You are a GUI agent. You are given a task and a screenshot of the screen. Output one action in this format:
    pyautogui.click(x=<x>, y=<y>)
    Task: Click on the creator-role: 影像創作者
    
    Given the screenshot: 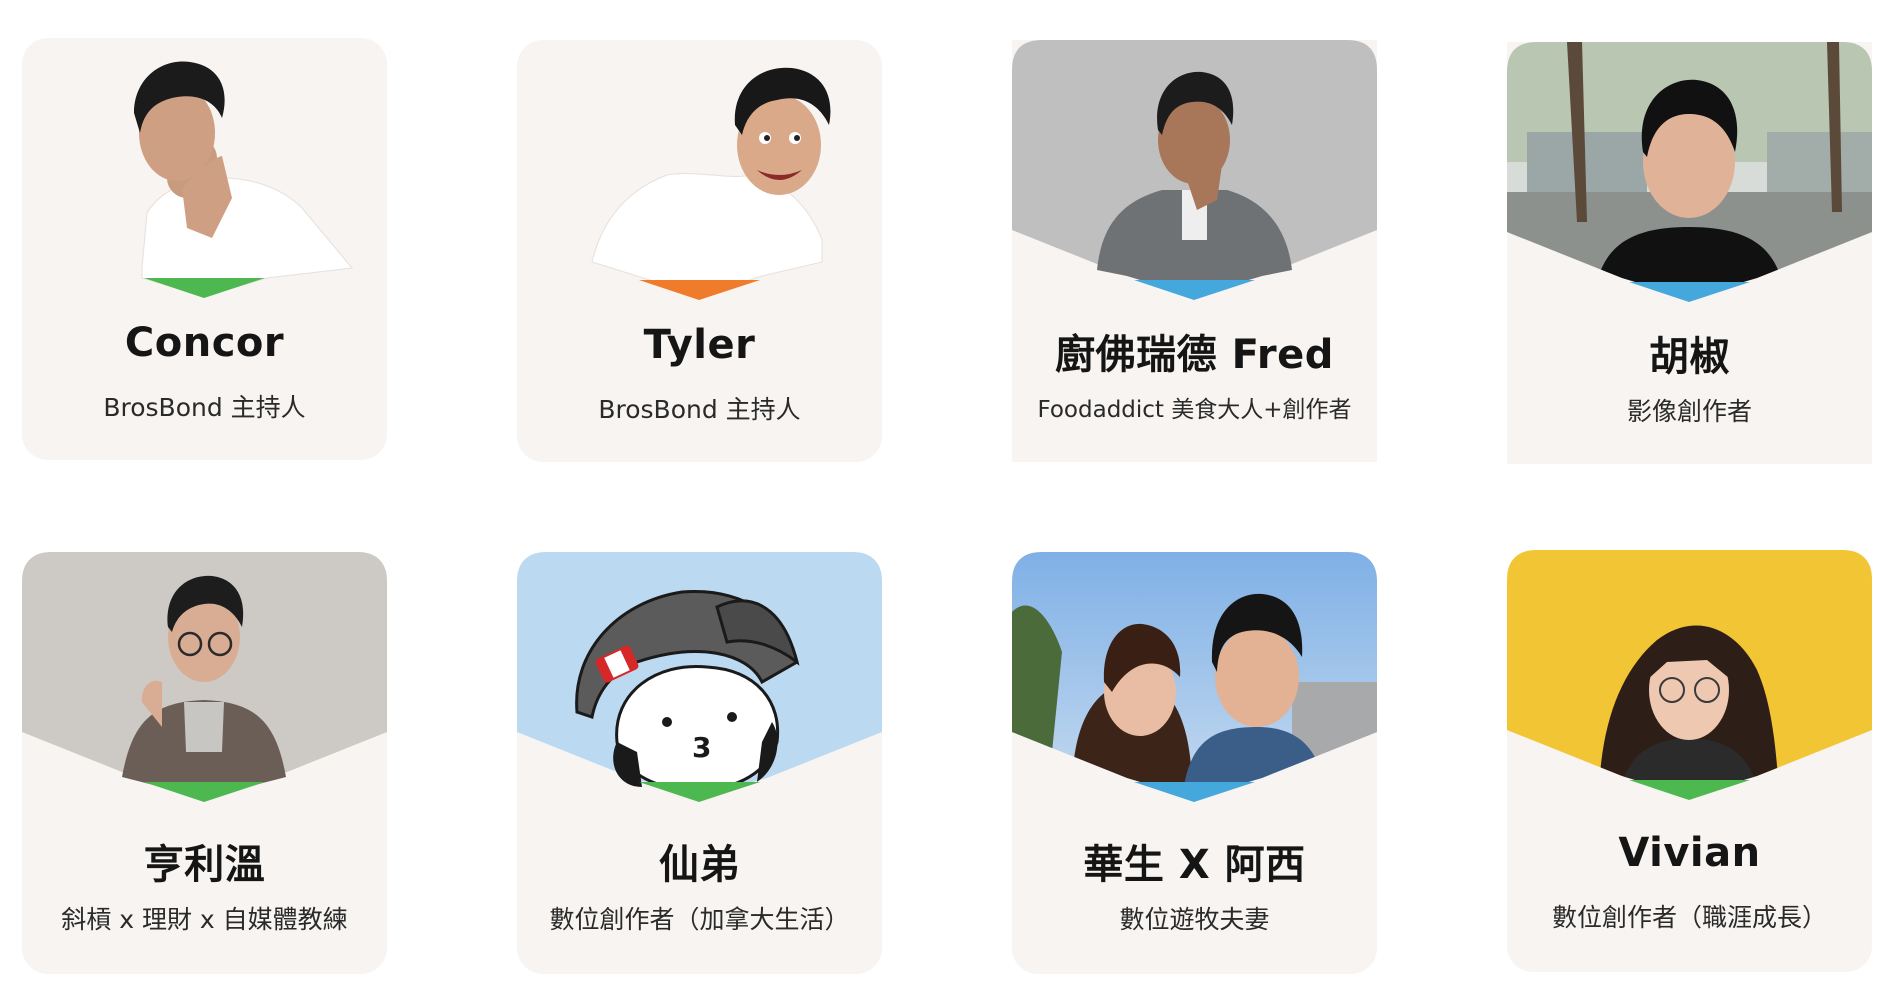 What is the action you would take?
    pyautogui.click(x=1689, y=411)
    